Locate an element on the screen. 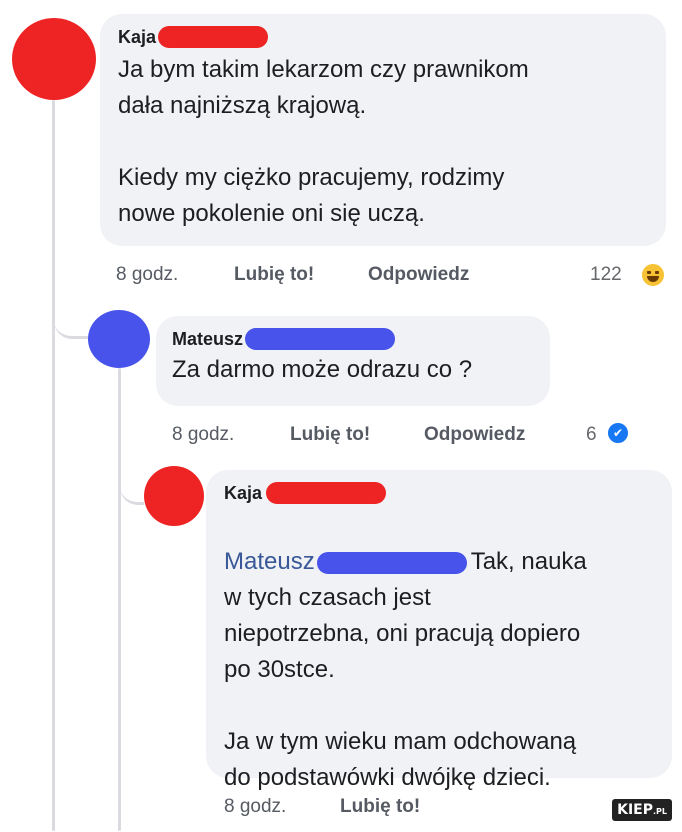 This screenshot has width=682, height=832. thread-connector is located at coordinates (71, 317).